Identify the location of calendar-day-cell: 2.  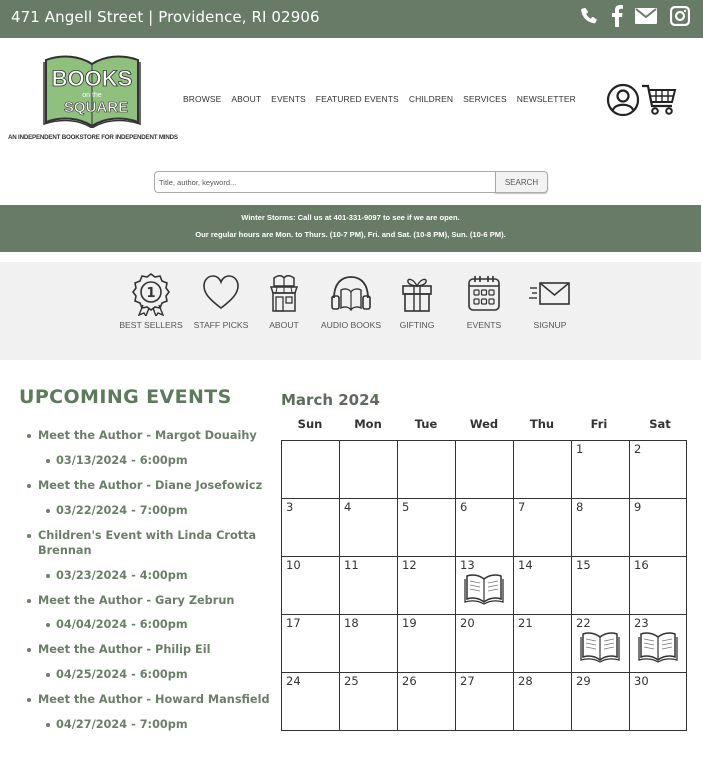
(658, 469).